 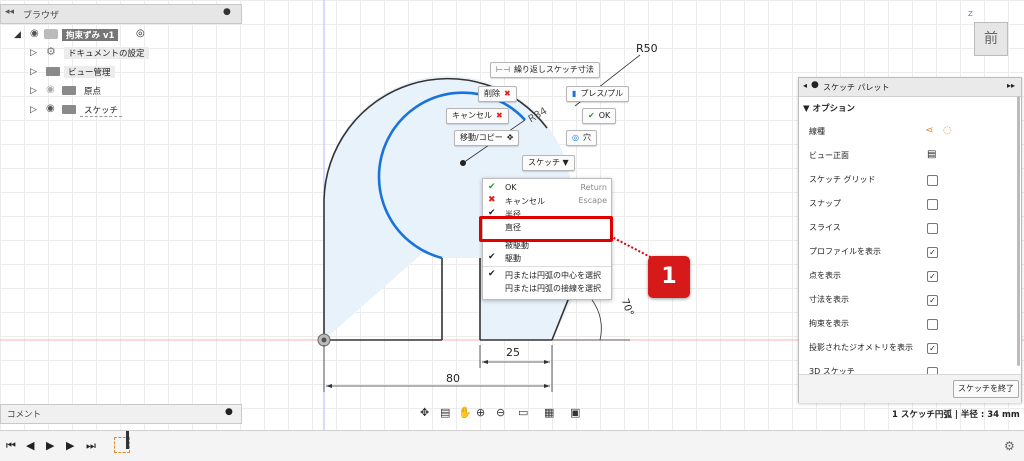 What do you see at coordinates (545, 70) in the screenshot?
I see `repeat-sketch-dimension-button: ⊢⊣ 繰り返しスケッチ寸法` at bounding box center [545, 70].